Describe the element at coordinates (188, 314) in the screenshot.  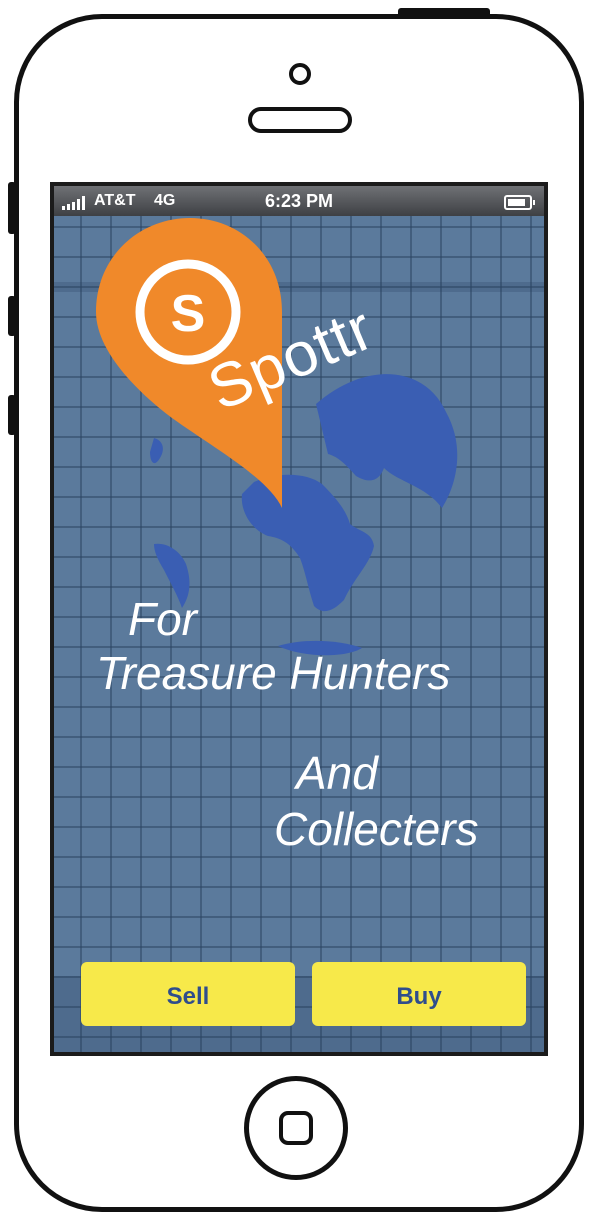
I see `logo-letter: S` at that location.